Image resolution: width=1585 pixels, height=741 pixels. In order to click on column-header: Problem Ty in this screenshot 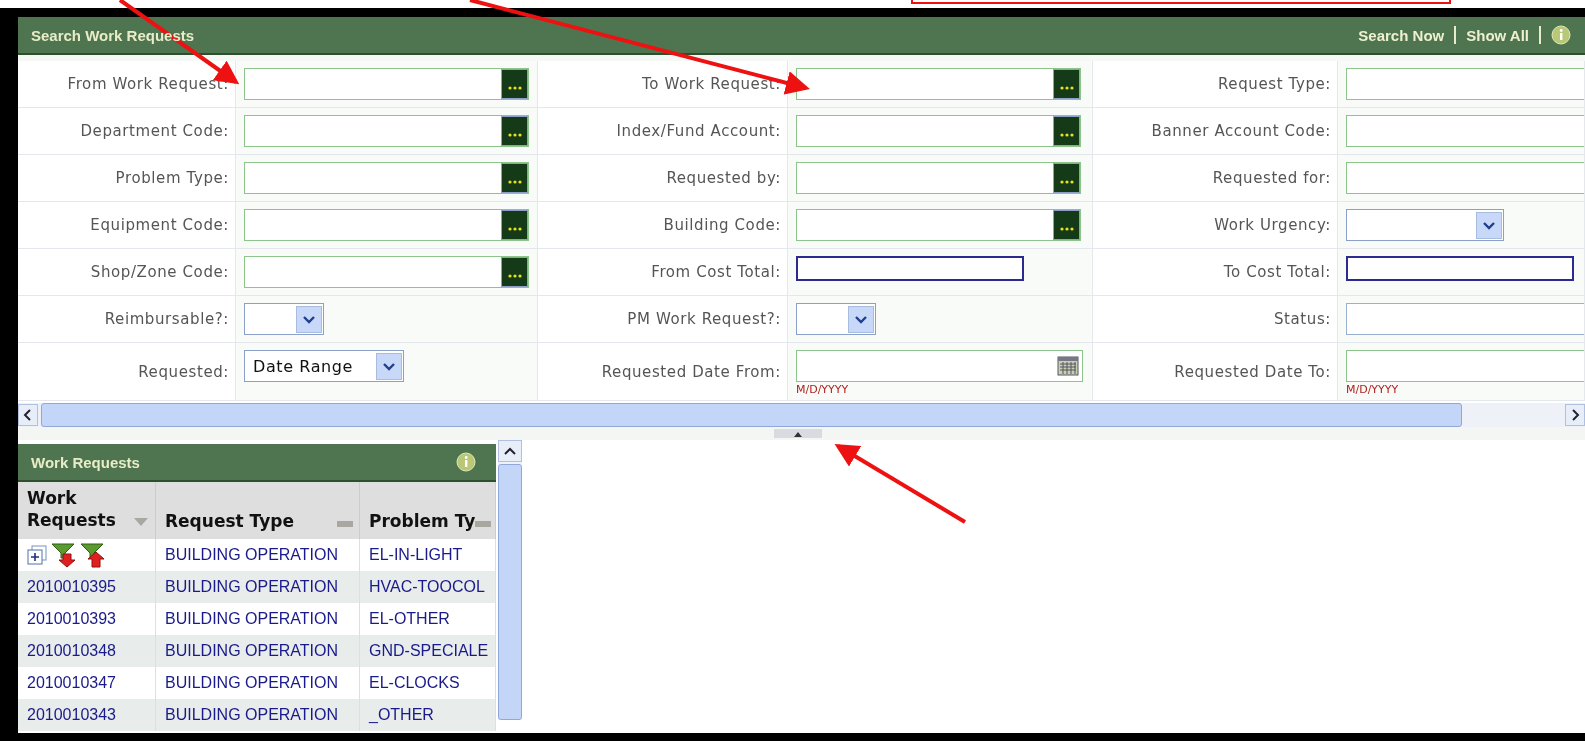, I will do `click(428, 510)`.